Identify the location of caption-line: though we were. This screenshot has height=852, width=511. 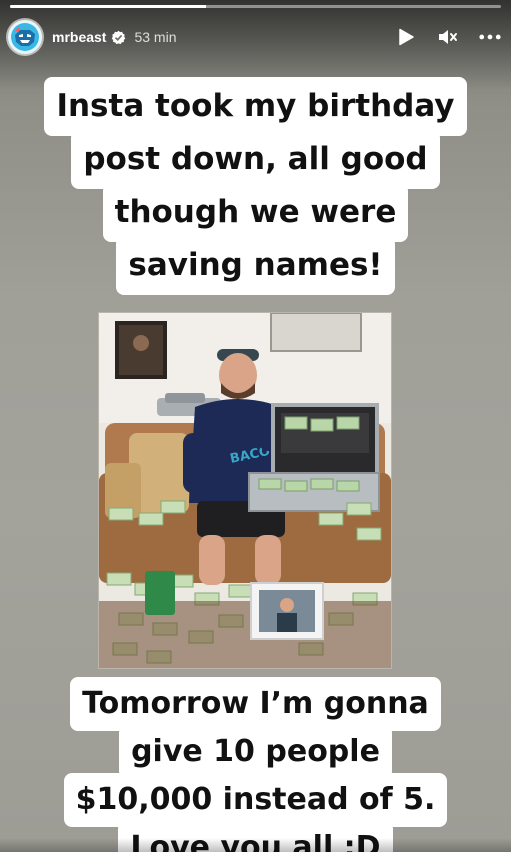
(255, 212).